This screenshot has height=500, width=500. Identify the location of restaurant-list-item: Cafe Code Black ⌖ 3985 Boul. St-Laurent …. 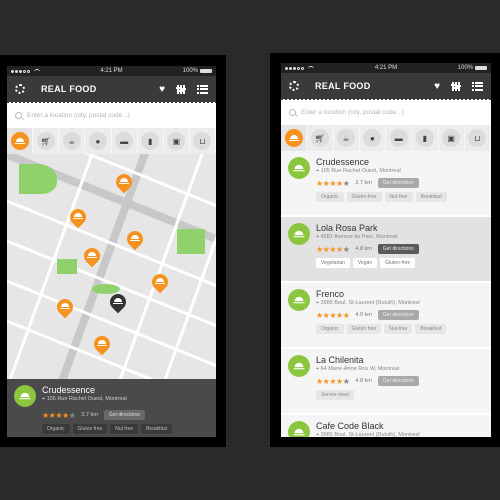
(386, 426).